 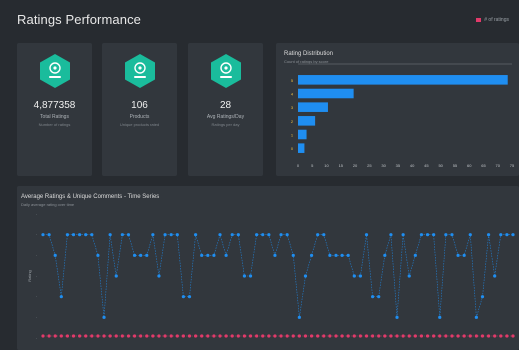 I want to click on x-tick-label: 45, so click(x=426, y=165).